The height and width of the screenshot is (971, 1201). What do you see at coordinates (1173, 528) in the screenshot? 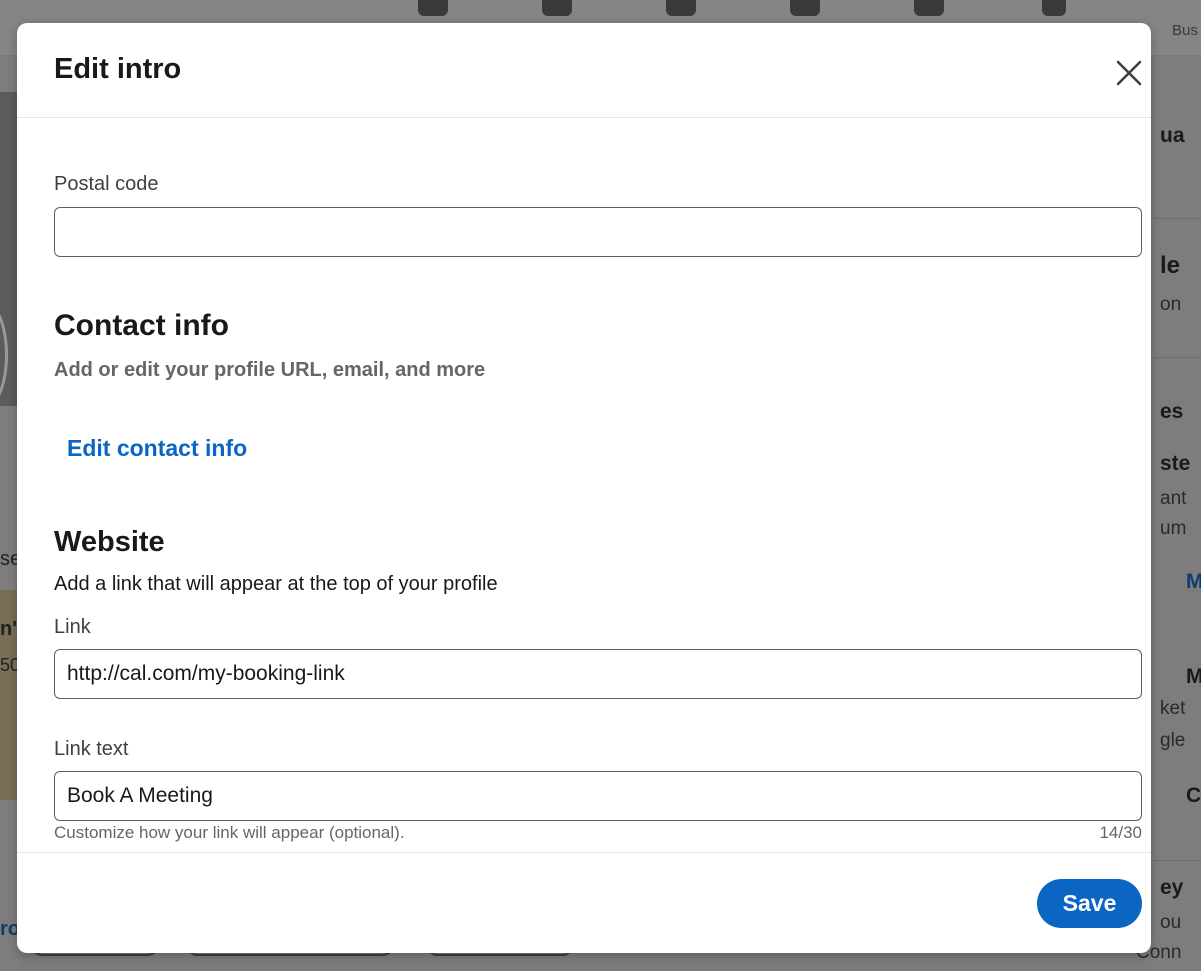
I see `background-right-text: um` at bounding box center [1173, 528].